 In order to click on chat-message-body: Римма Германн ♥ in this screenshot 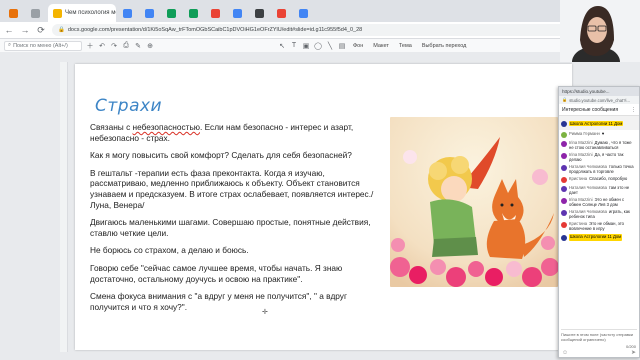, I will do `click(586, 134)`.